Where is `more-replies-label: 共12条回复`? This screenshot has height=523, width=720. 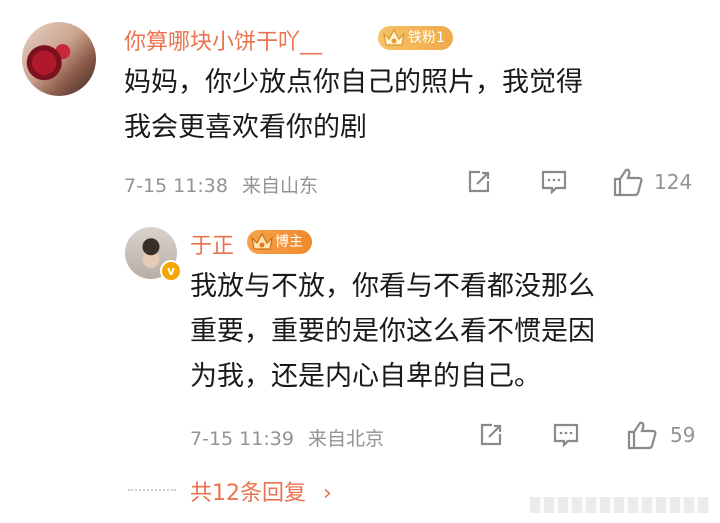
more-replies-label: 共12条回复 is located at coordinates (248, 493).